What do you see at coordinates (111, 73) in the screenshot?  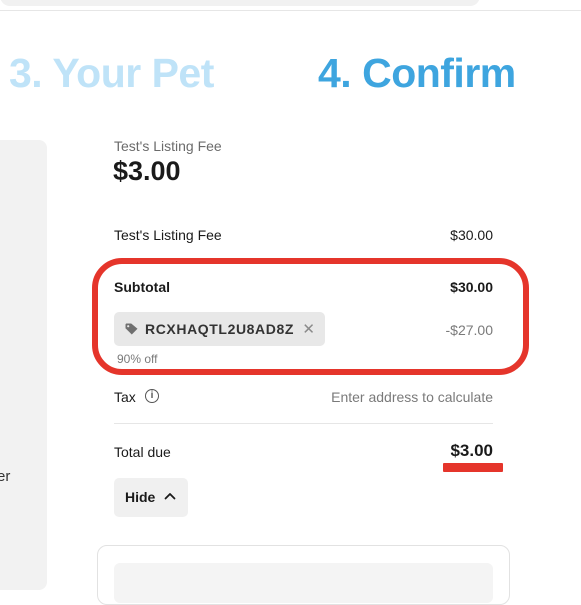 I see `step-your-pet: 3. Your Pet` at bounding box center [111, 73].